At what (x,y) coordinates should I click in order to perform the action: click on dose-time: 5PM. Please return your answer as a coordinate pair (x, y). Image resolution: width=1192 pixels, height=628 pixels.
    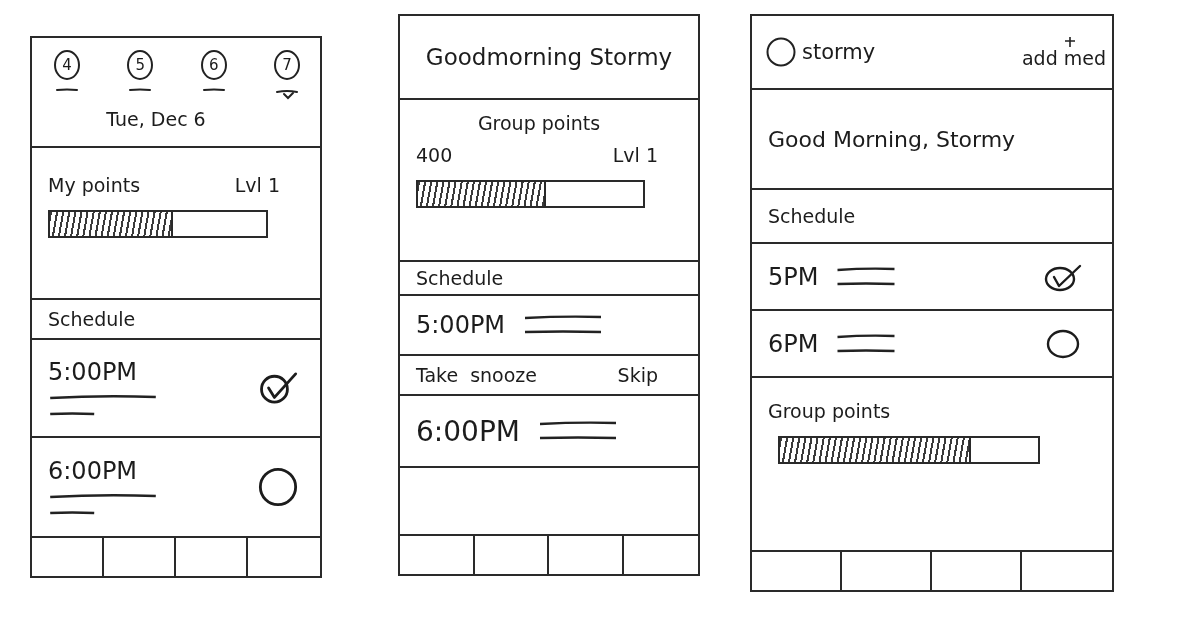
    Looking at the image, I should click on (793, 276).